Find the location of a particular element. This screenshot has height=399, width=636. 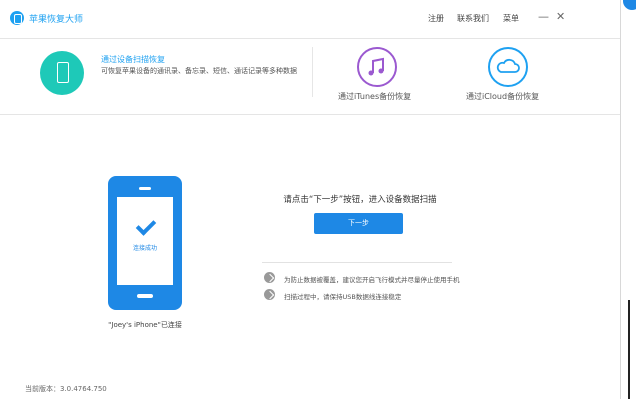

usb-icon is located at coordinates (269, 294).